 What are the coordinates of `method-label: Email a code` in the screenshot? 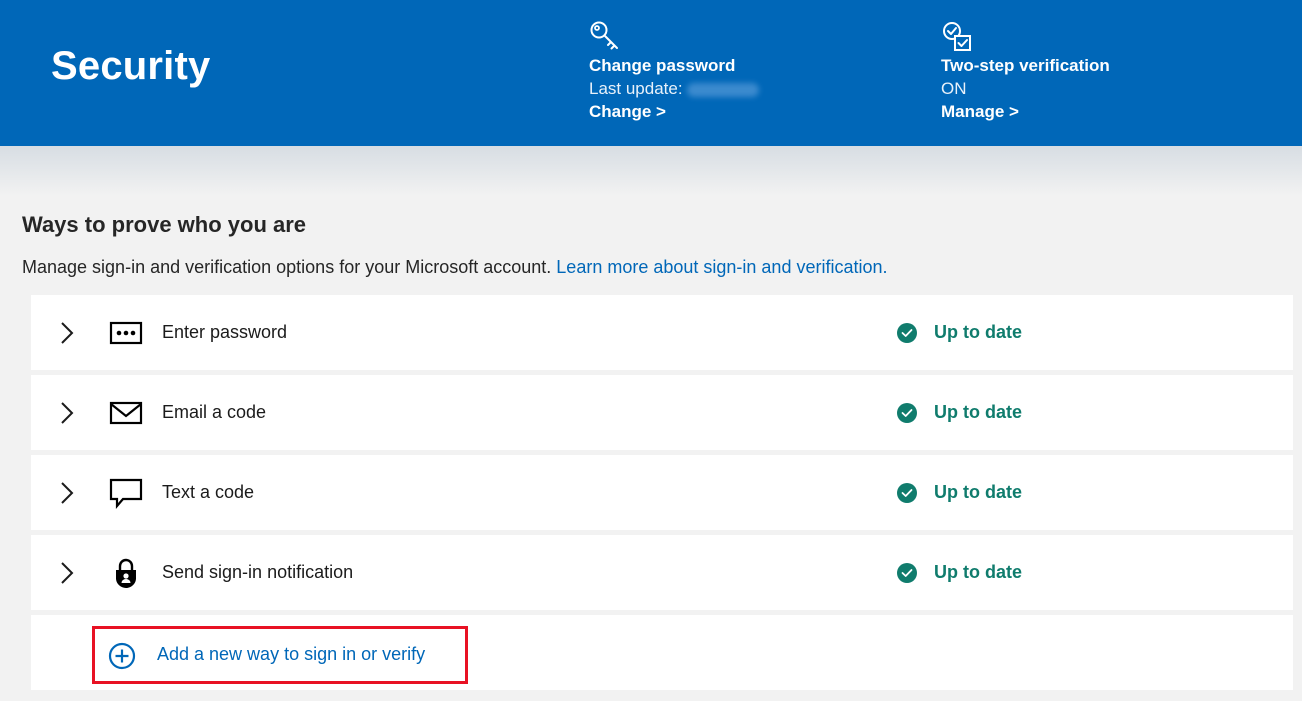 It's located at (214, 412).